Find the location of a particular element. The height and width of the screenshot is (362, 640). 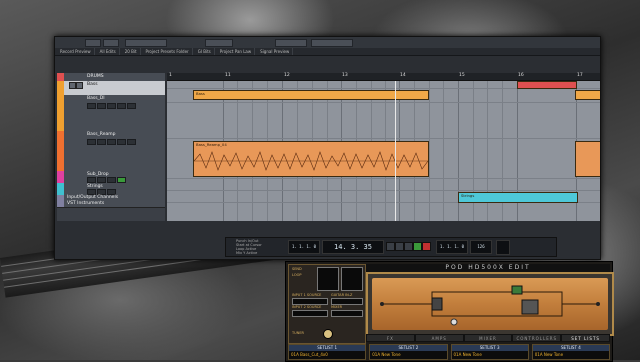

toolbar-menu: All Edits is located at coordinates (108, 51).